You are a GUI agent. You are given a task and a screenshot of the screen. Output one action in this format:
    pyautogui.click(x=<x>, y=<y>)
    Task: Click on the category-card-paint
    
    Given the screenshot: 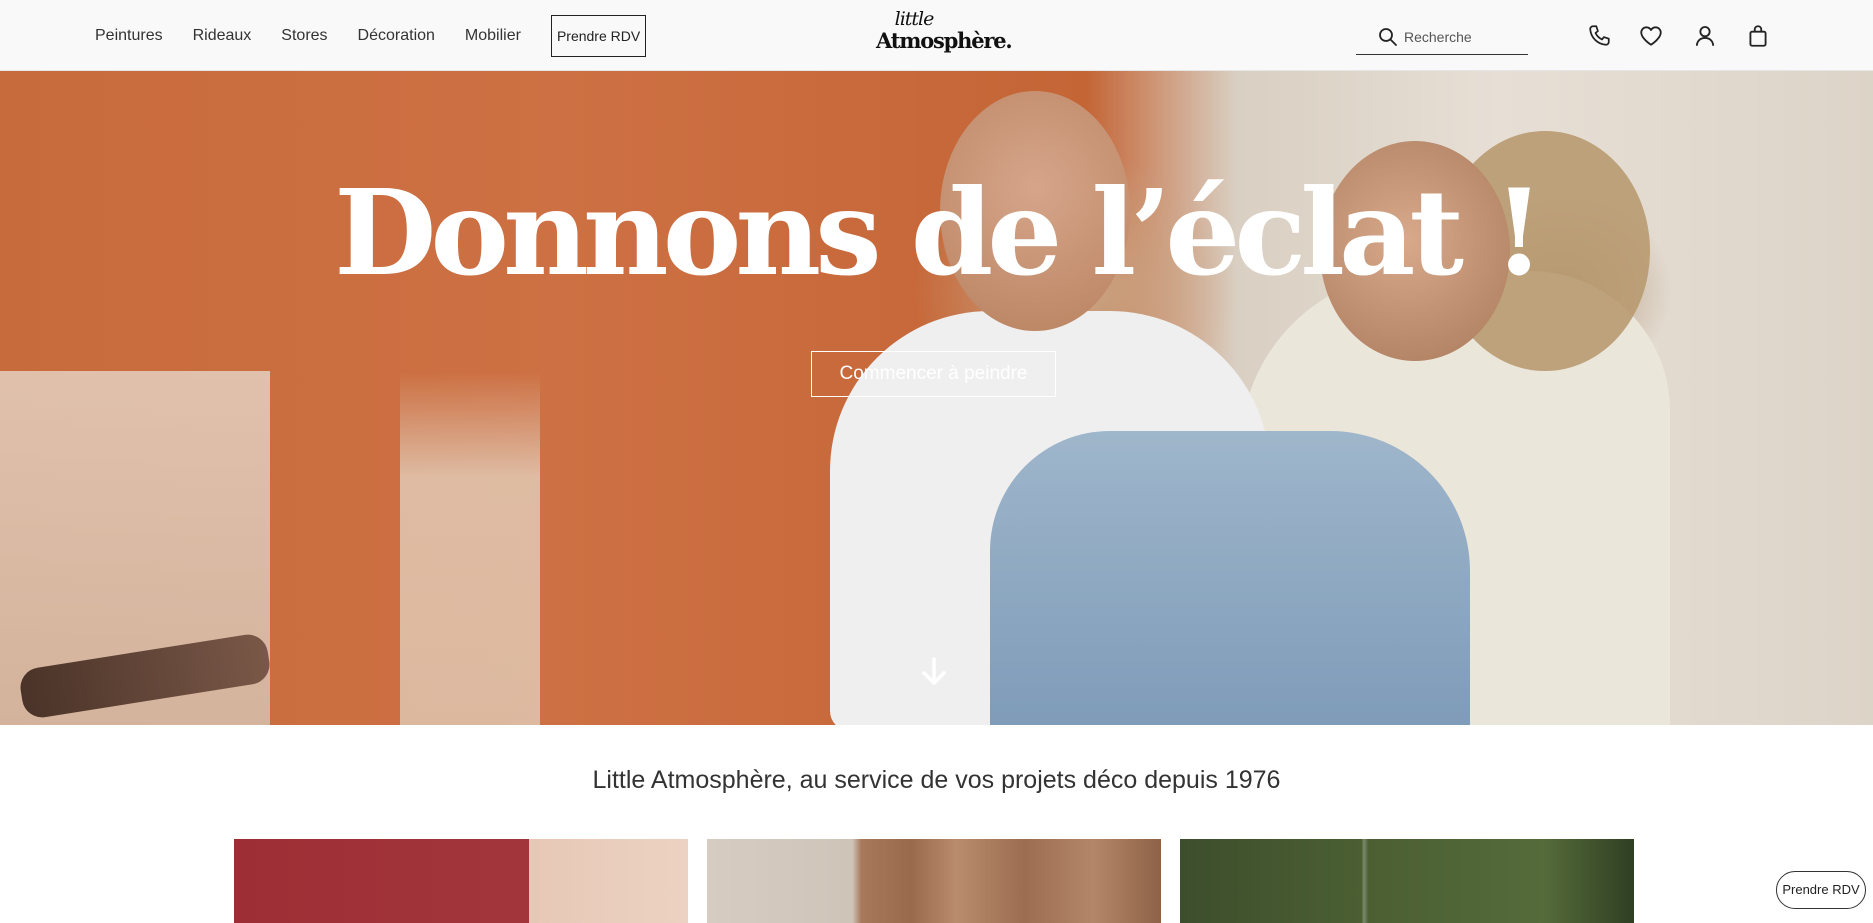 What is the action you would take?
    pyautogui.click(x=461, y=881)
    